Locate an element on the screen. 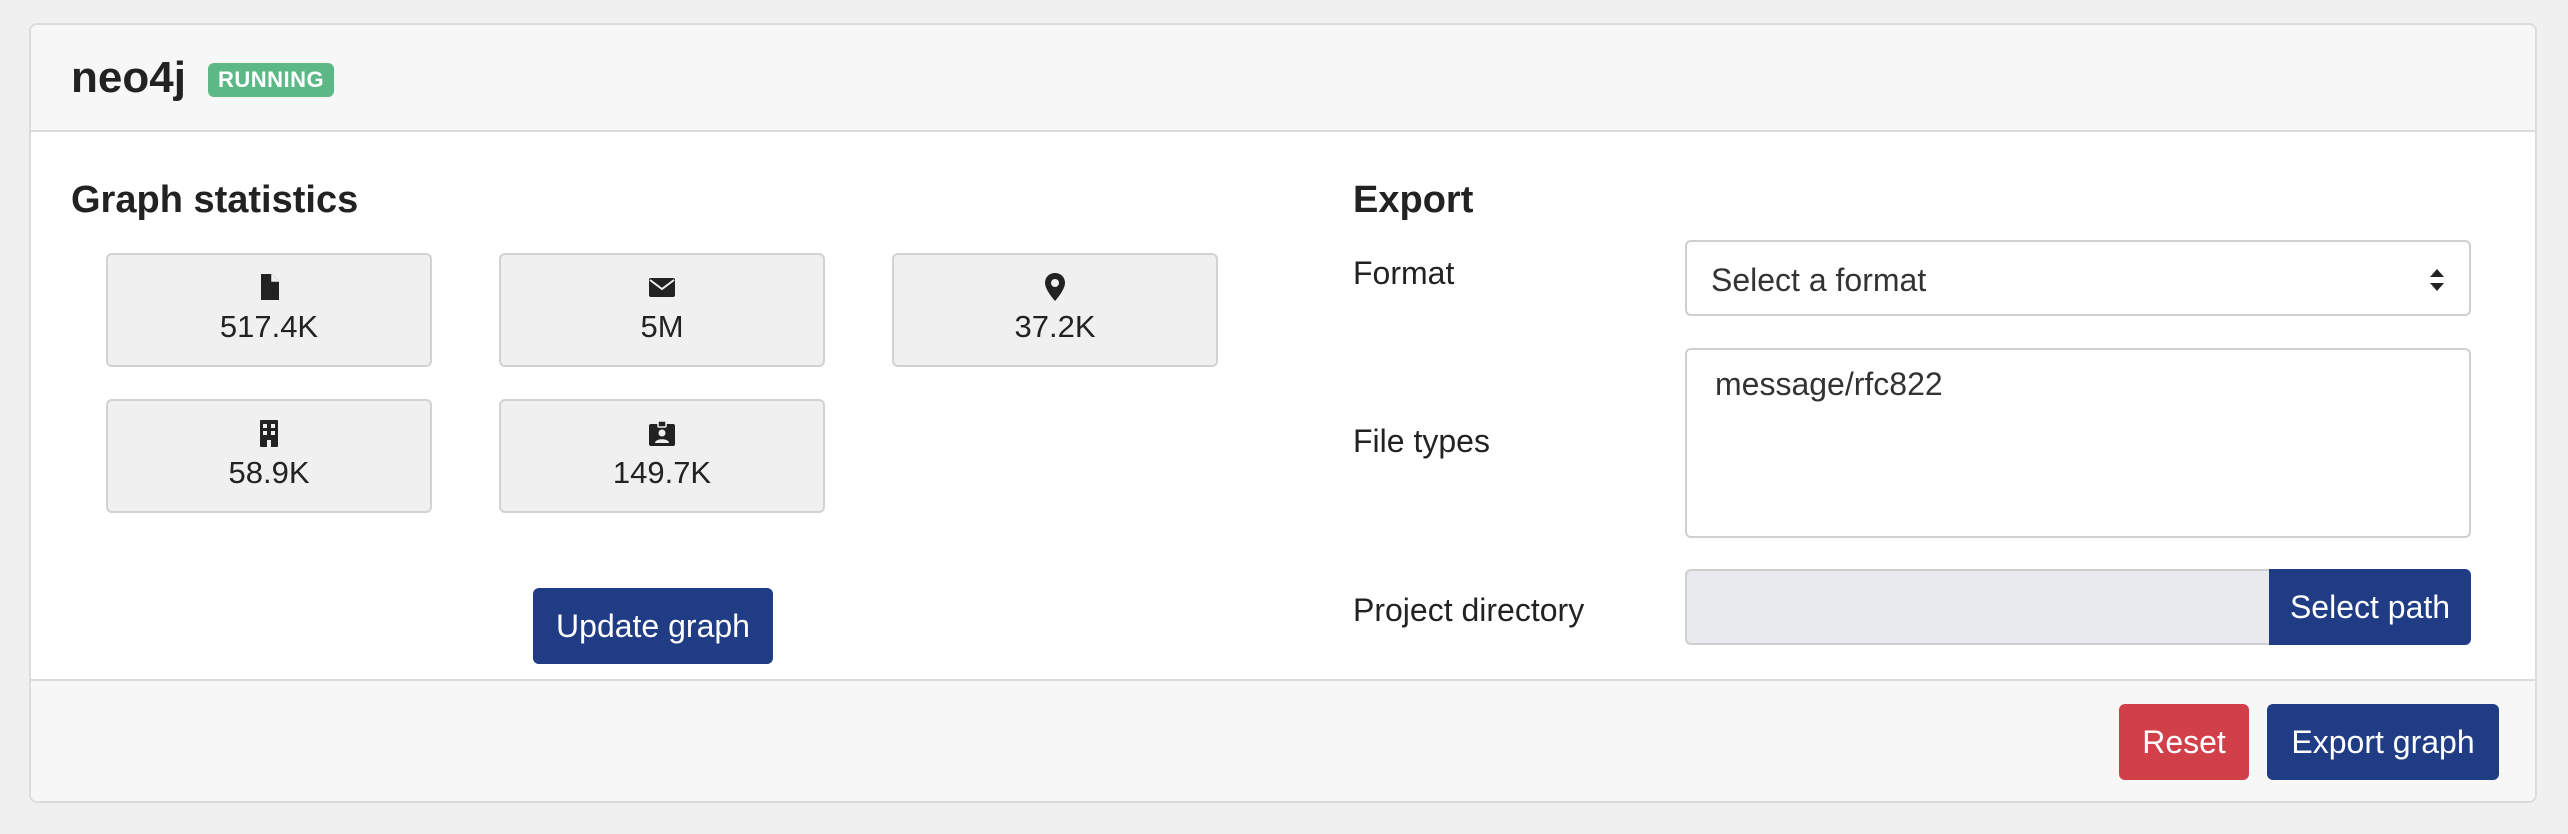 The width and height of the screenshot is (2568, 834). project-directory-input is located at coordinates (1977, 607).